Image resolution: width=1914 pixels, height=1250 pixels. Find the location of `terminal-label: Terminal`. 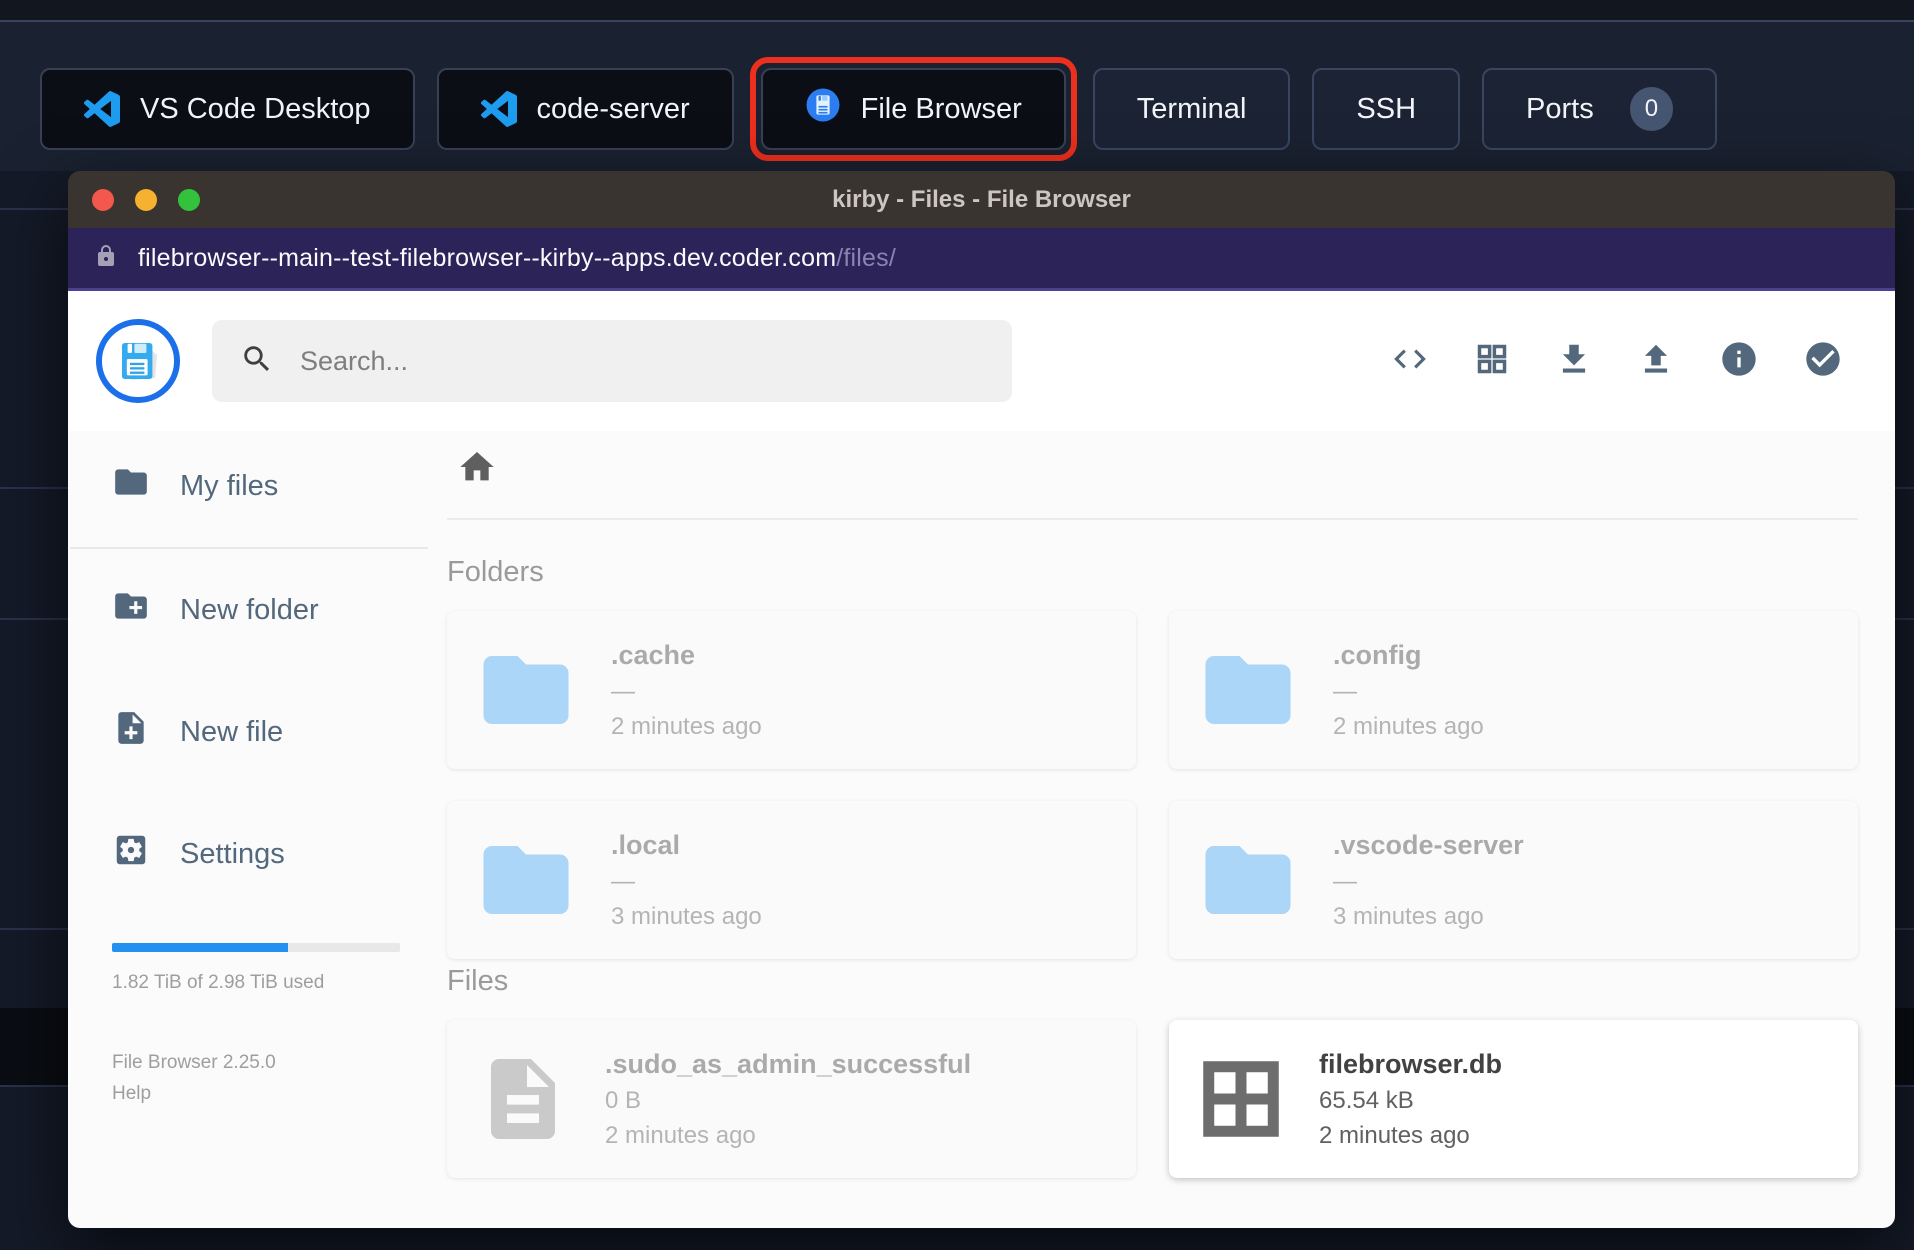

terminal-label: Terminal is located at coordinates (1191, 108).